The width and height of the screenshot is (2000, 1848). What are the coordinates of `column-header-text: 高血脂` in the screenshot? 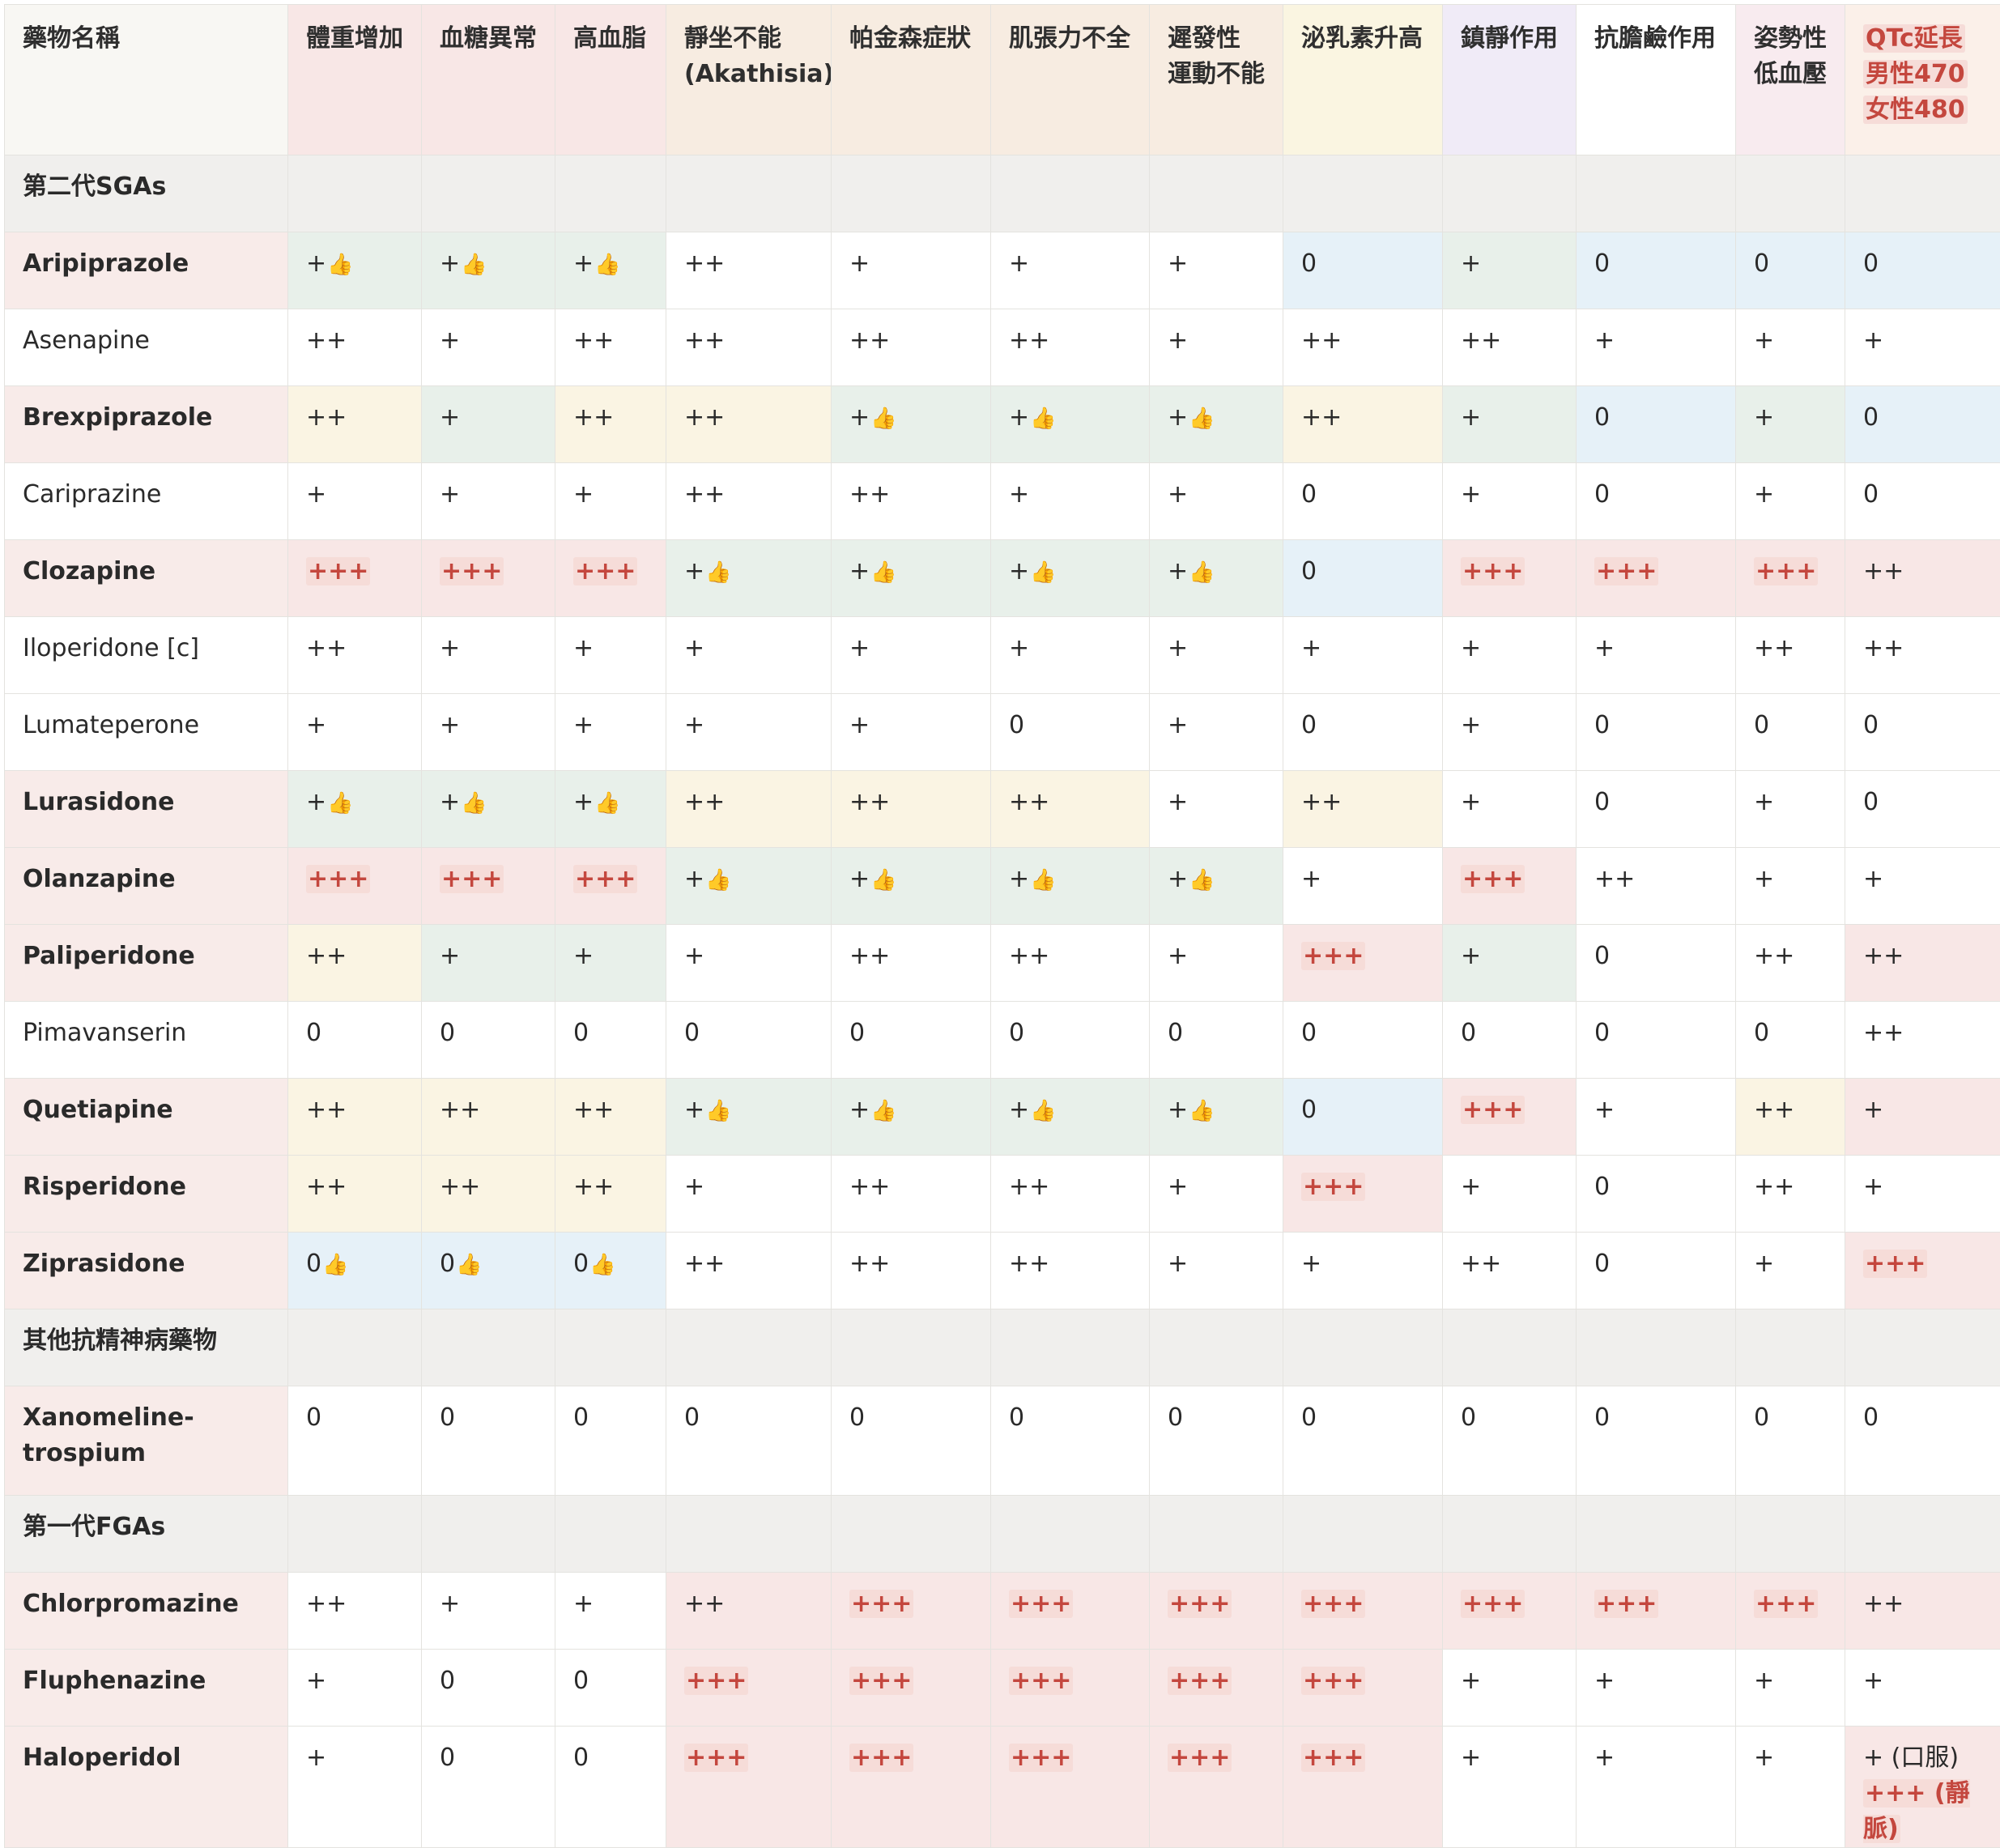 It's located at (609, 38).